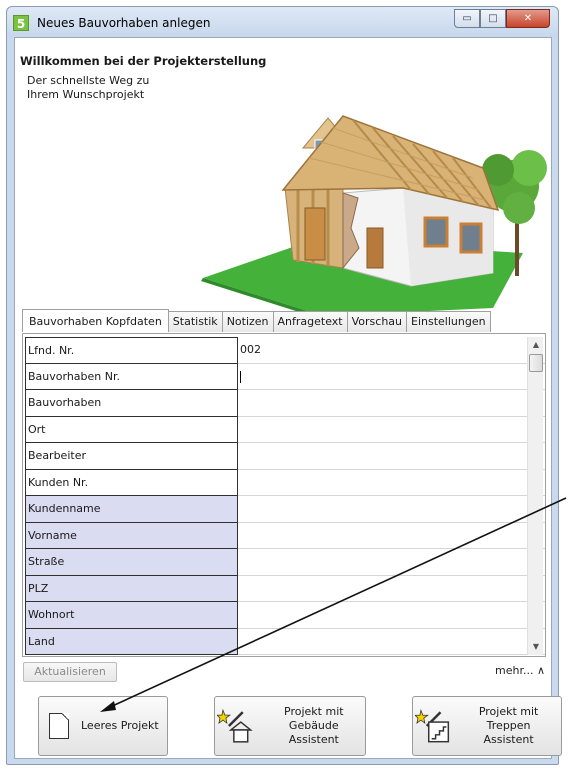 The height and width of the screenshot is (769, 571). I want to click on field-value-bauvorhaben-nr, so click(391, 377).